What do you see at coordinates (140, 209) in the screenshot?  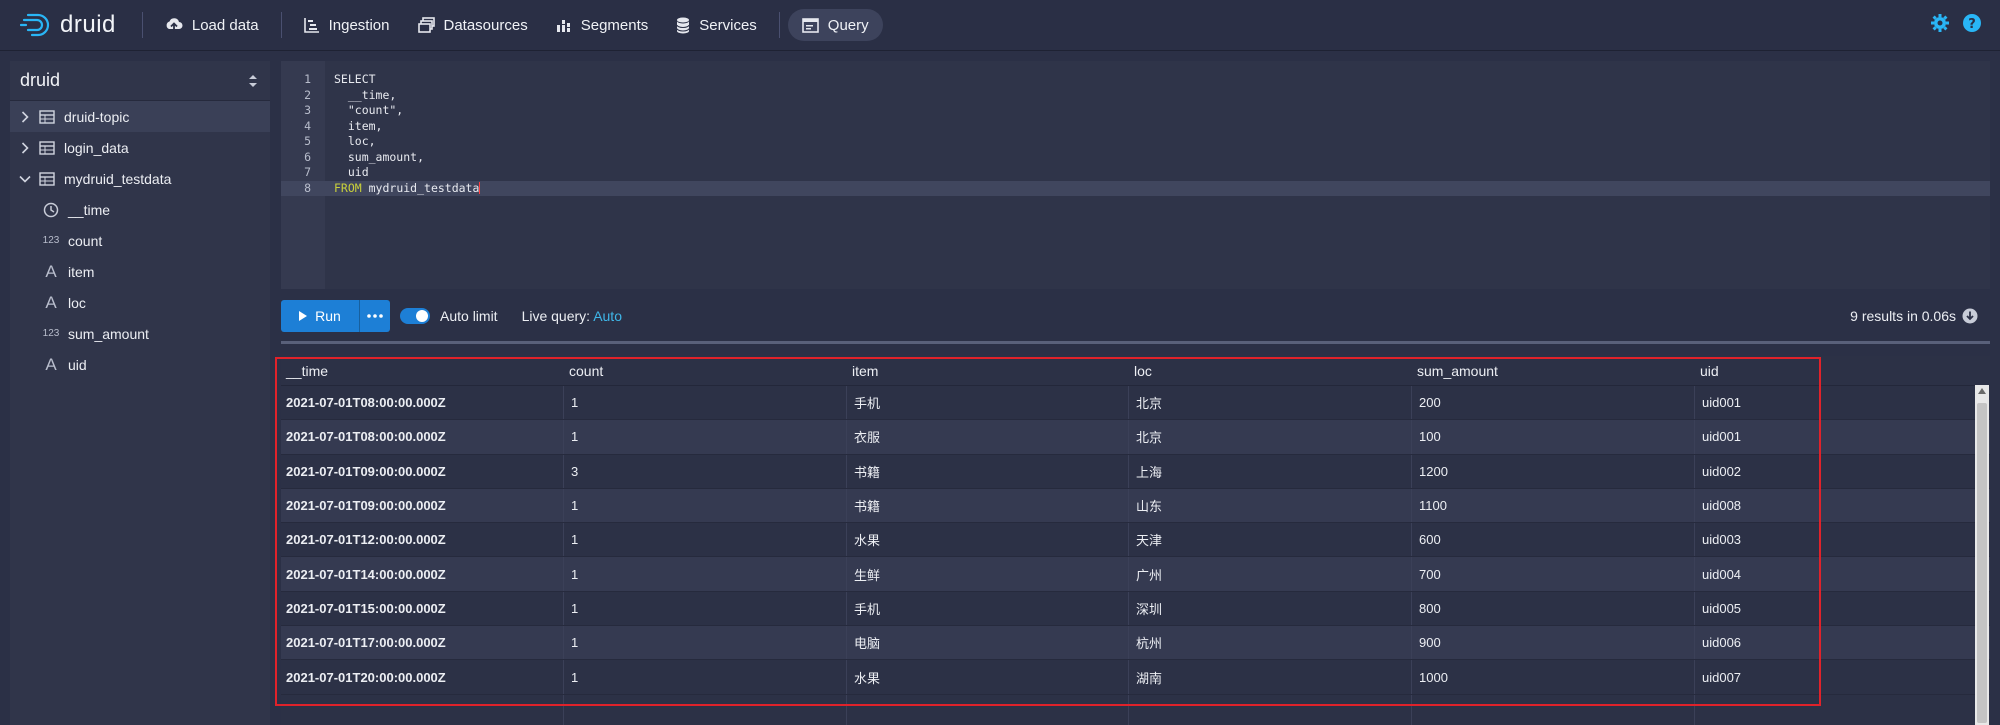 I see `column-time: __time` at bounding box center [140, 209].